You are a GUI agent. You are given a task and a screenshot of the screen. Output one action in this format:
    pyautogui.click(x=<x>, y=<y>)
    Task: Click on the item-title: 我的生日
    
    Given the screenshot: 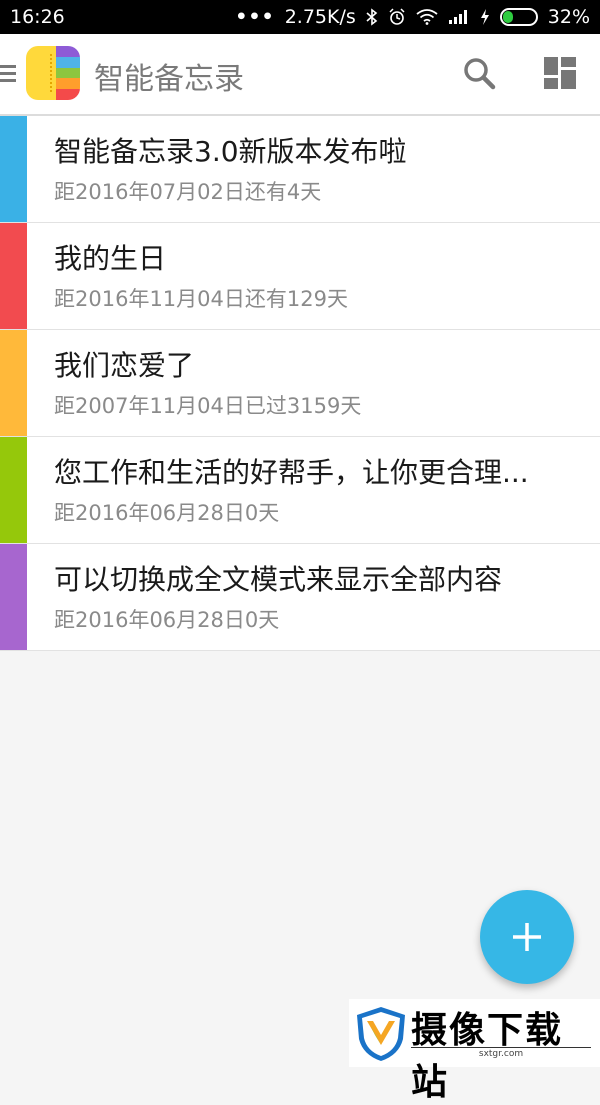 What is the action you would take?
    pyautogui.click(x=110, y=258)
    